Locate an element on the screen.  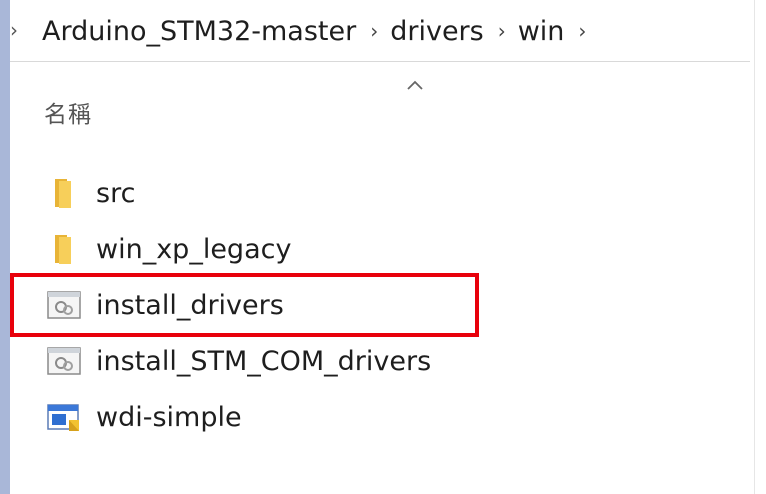
list-item: install_drivers is located at coordinates (370, 305).